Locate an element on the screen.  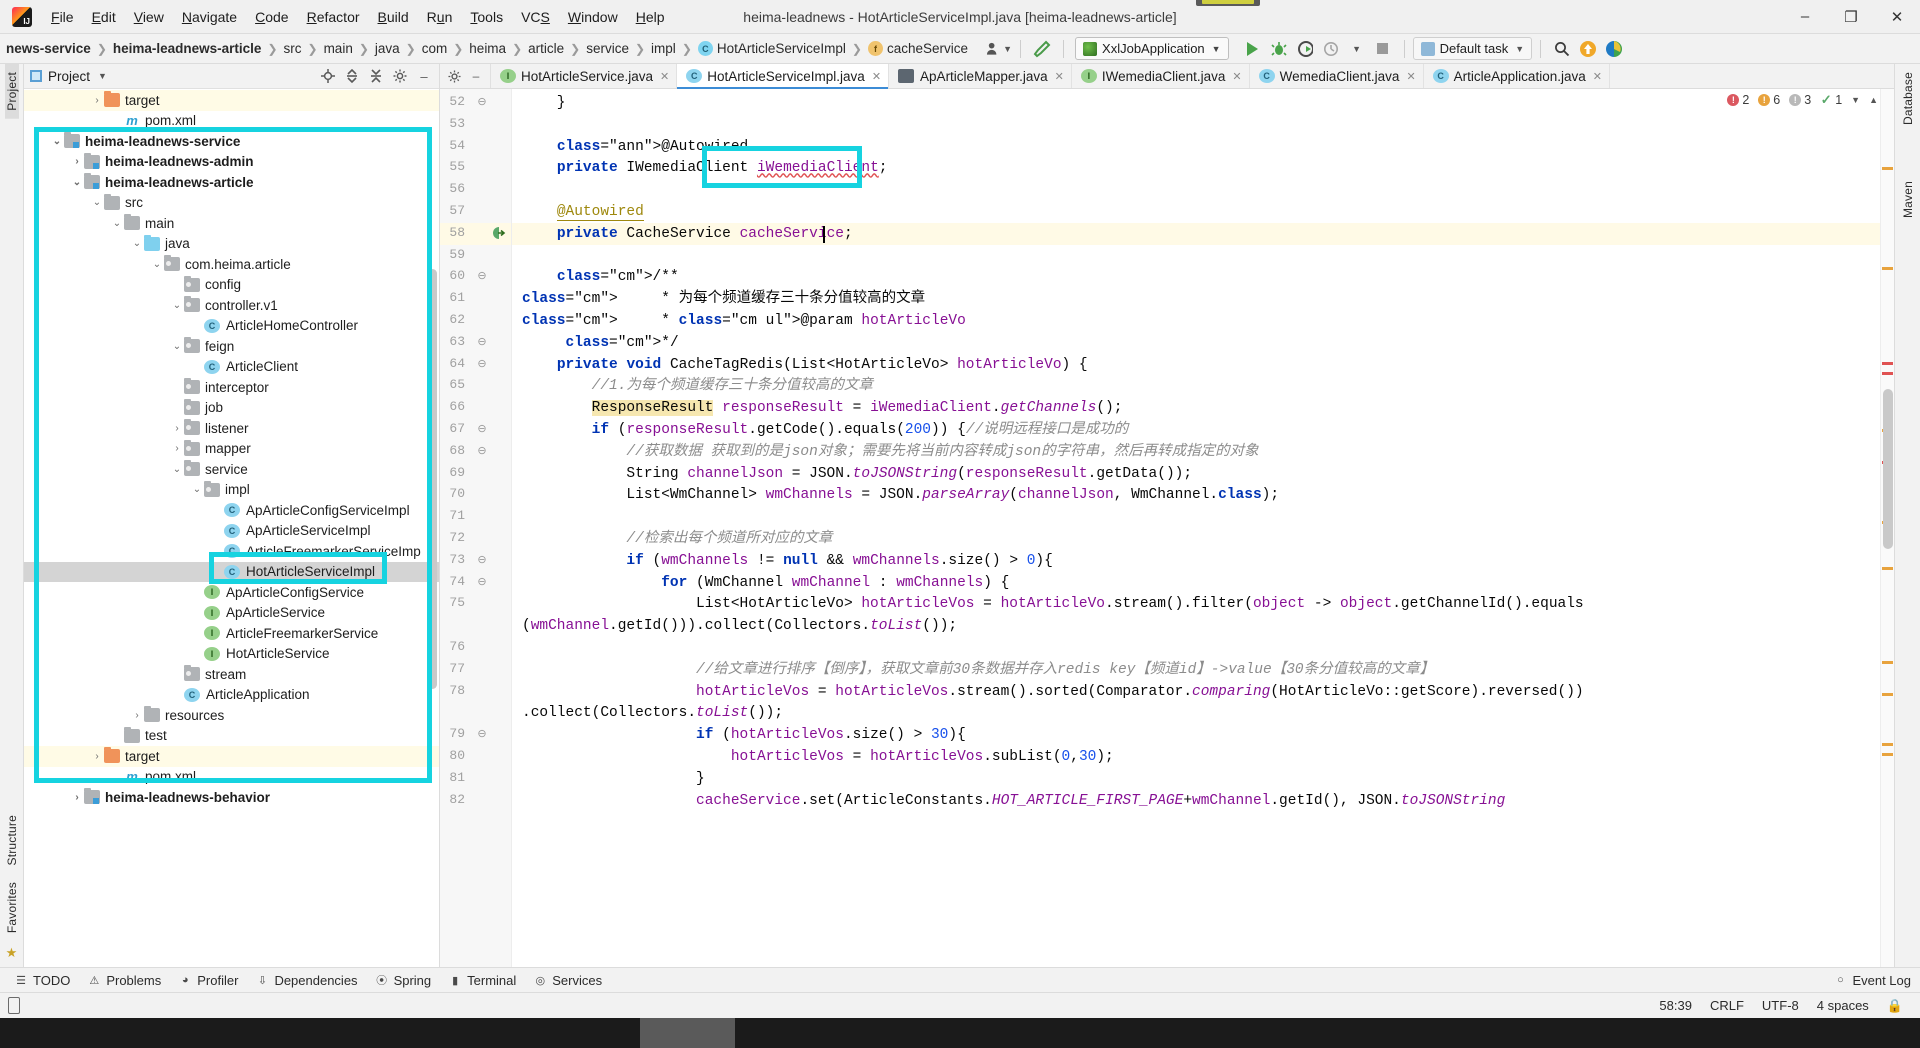
bottom-tool-problems: ⚠ Problems is located at coordinates (125, 980).